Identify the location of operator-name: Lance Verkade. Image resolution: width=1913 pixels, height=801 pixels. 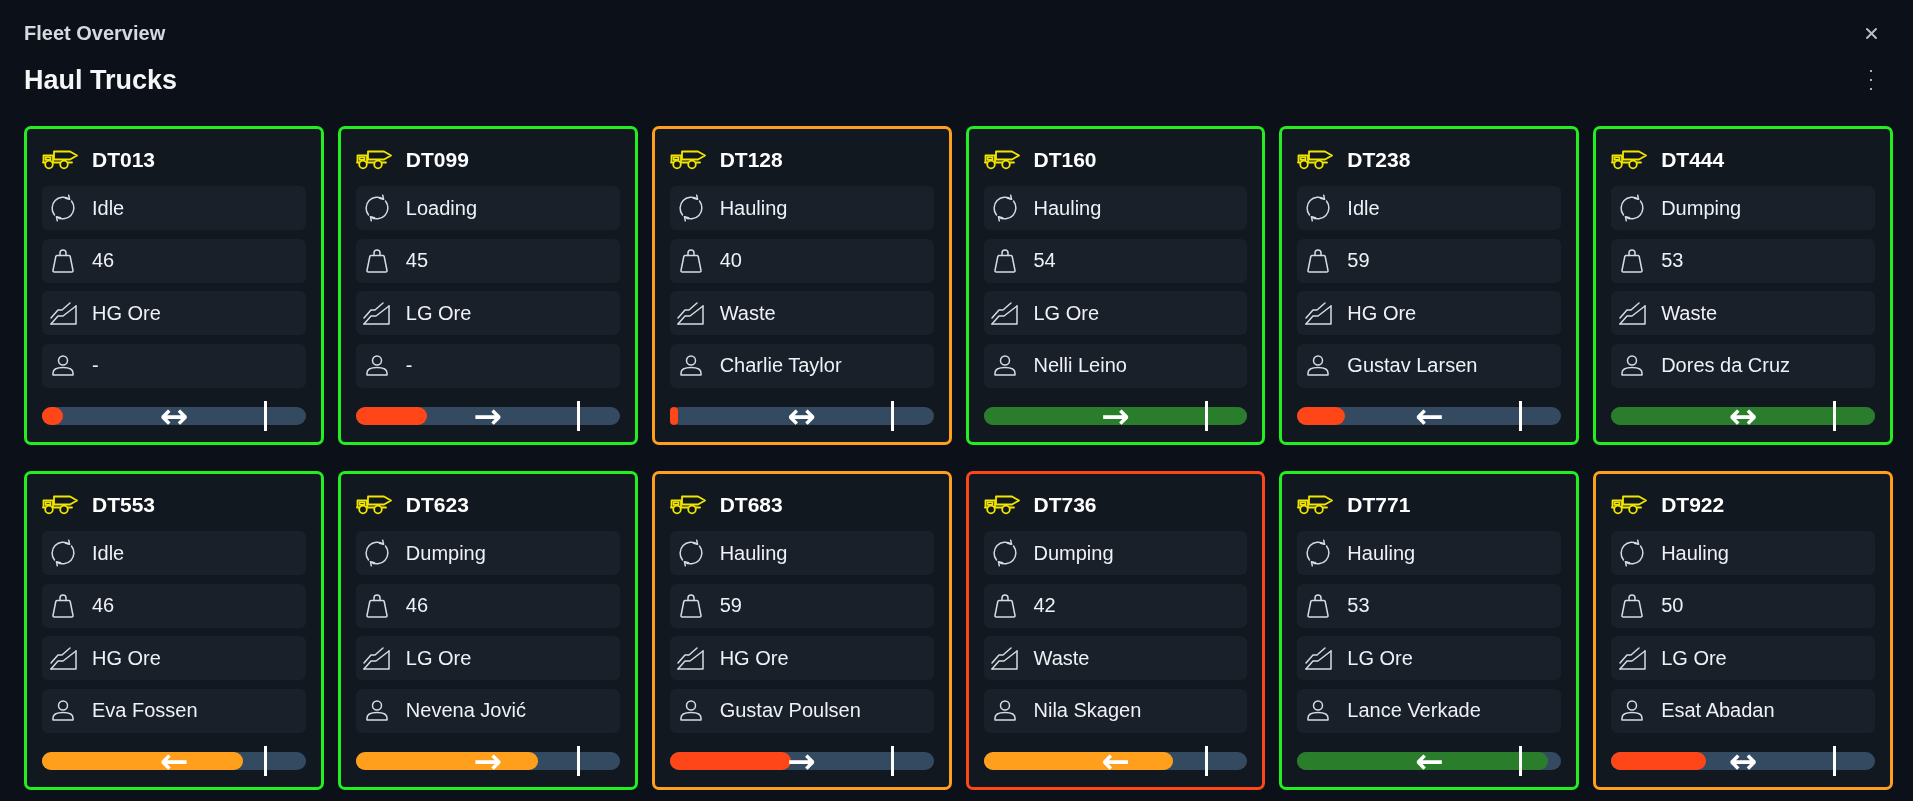
(1414, 710).